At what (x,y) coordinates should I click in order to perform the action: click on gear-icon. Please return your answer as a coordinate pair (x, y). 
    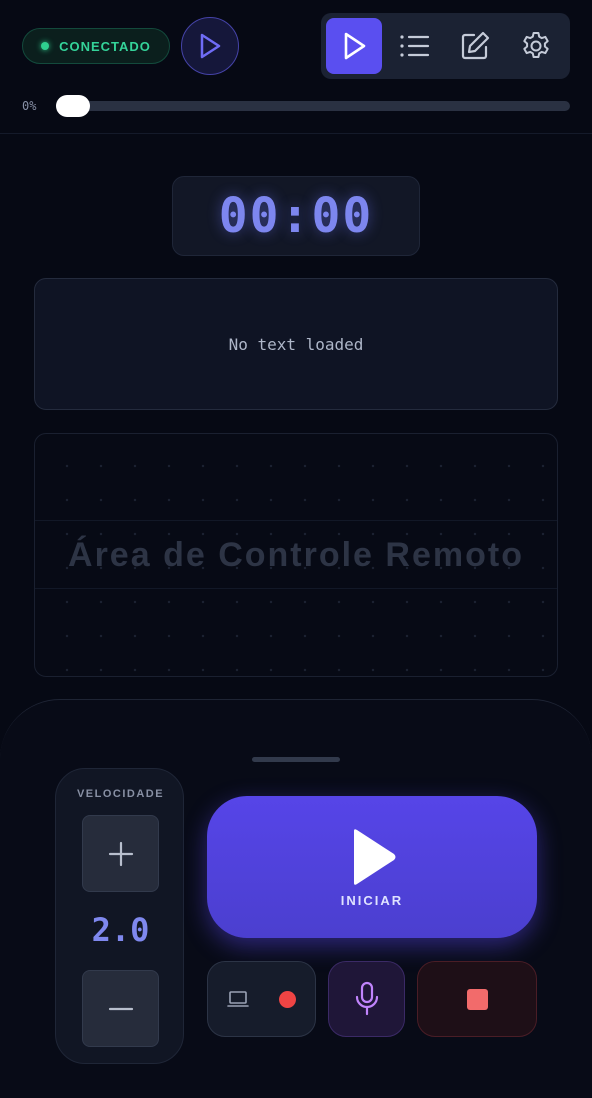
    Looking at the image, I should click on (536, 45).